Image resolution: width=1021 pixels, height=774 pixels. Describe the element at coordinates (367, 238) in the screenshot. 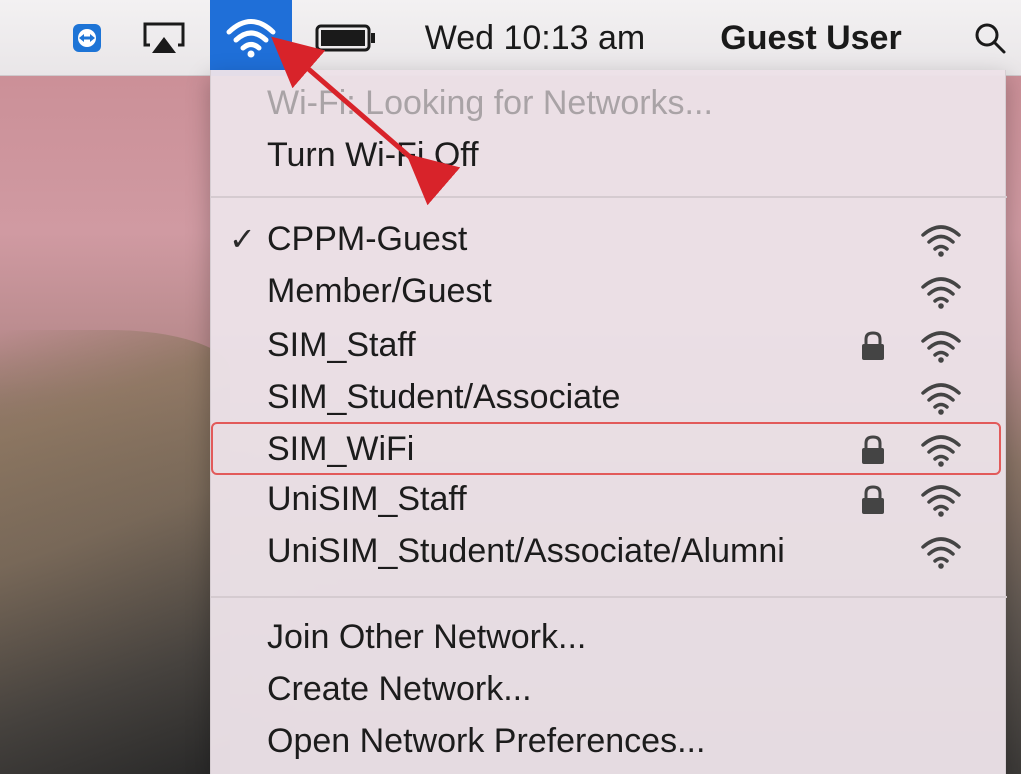

I see `network-name: CPPM-Guest` at that location.